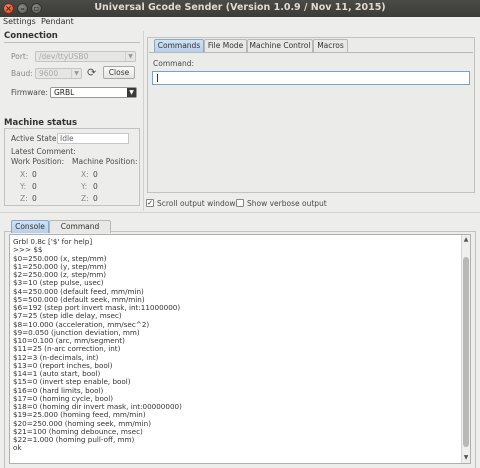 This screenshot has height=468, width=480. Describe the element at coordinates (43, 151) in the screenshot. I see `latest-comment-label: Latest Comment:` at that location.